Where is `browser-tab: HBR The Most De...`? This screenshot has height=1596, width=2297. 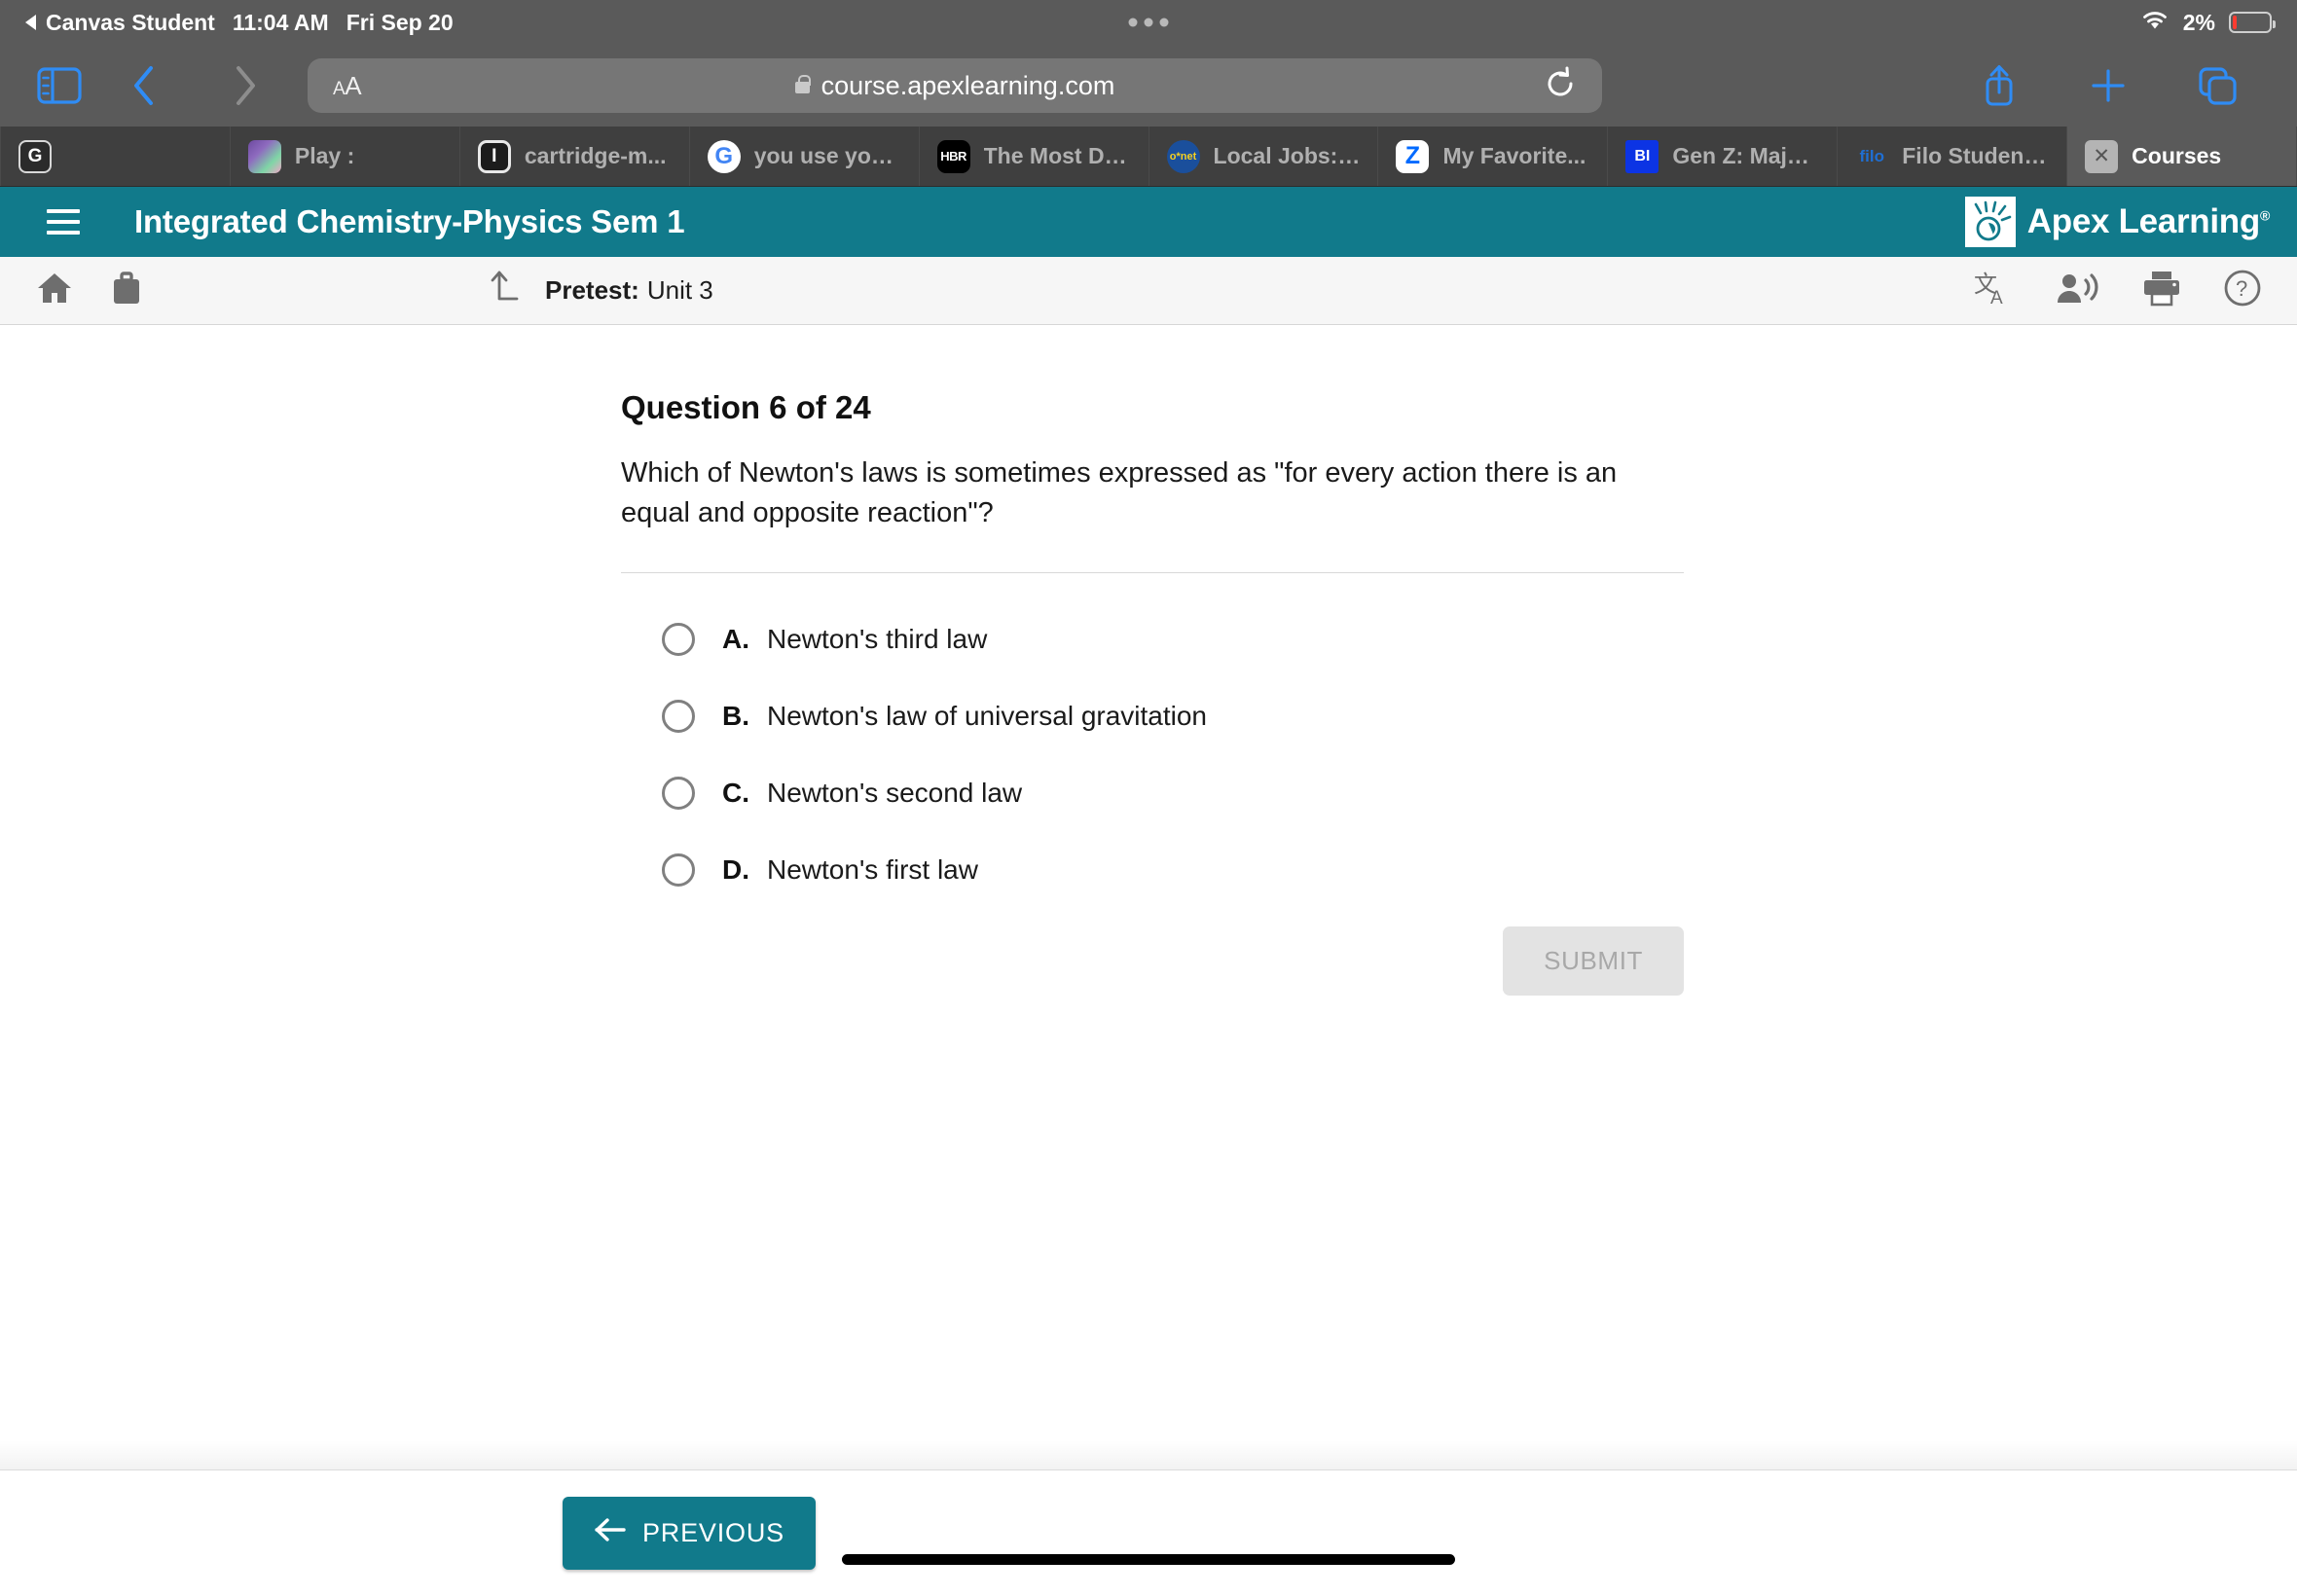
browser-tab: HBR The Most De... is located at coordinates (1034, 156).